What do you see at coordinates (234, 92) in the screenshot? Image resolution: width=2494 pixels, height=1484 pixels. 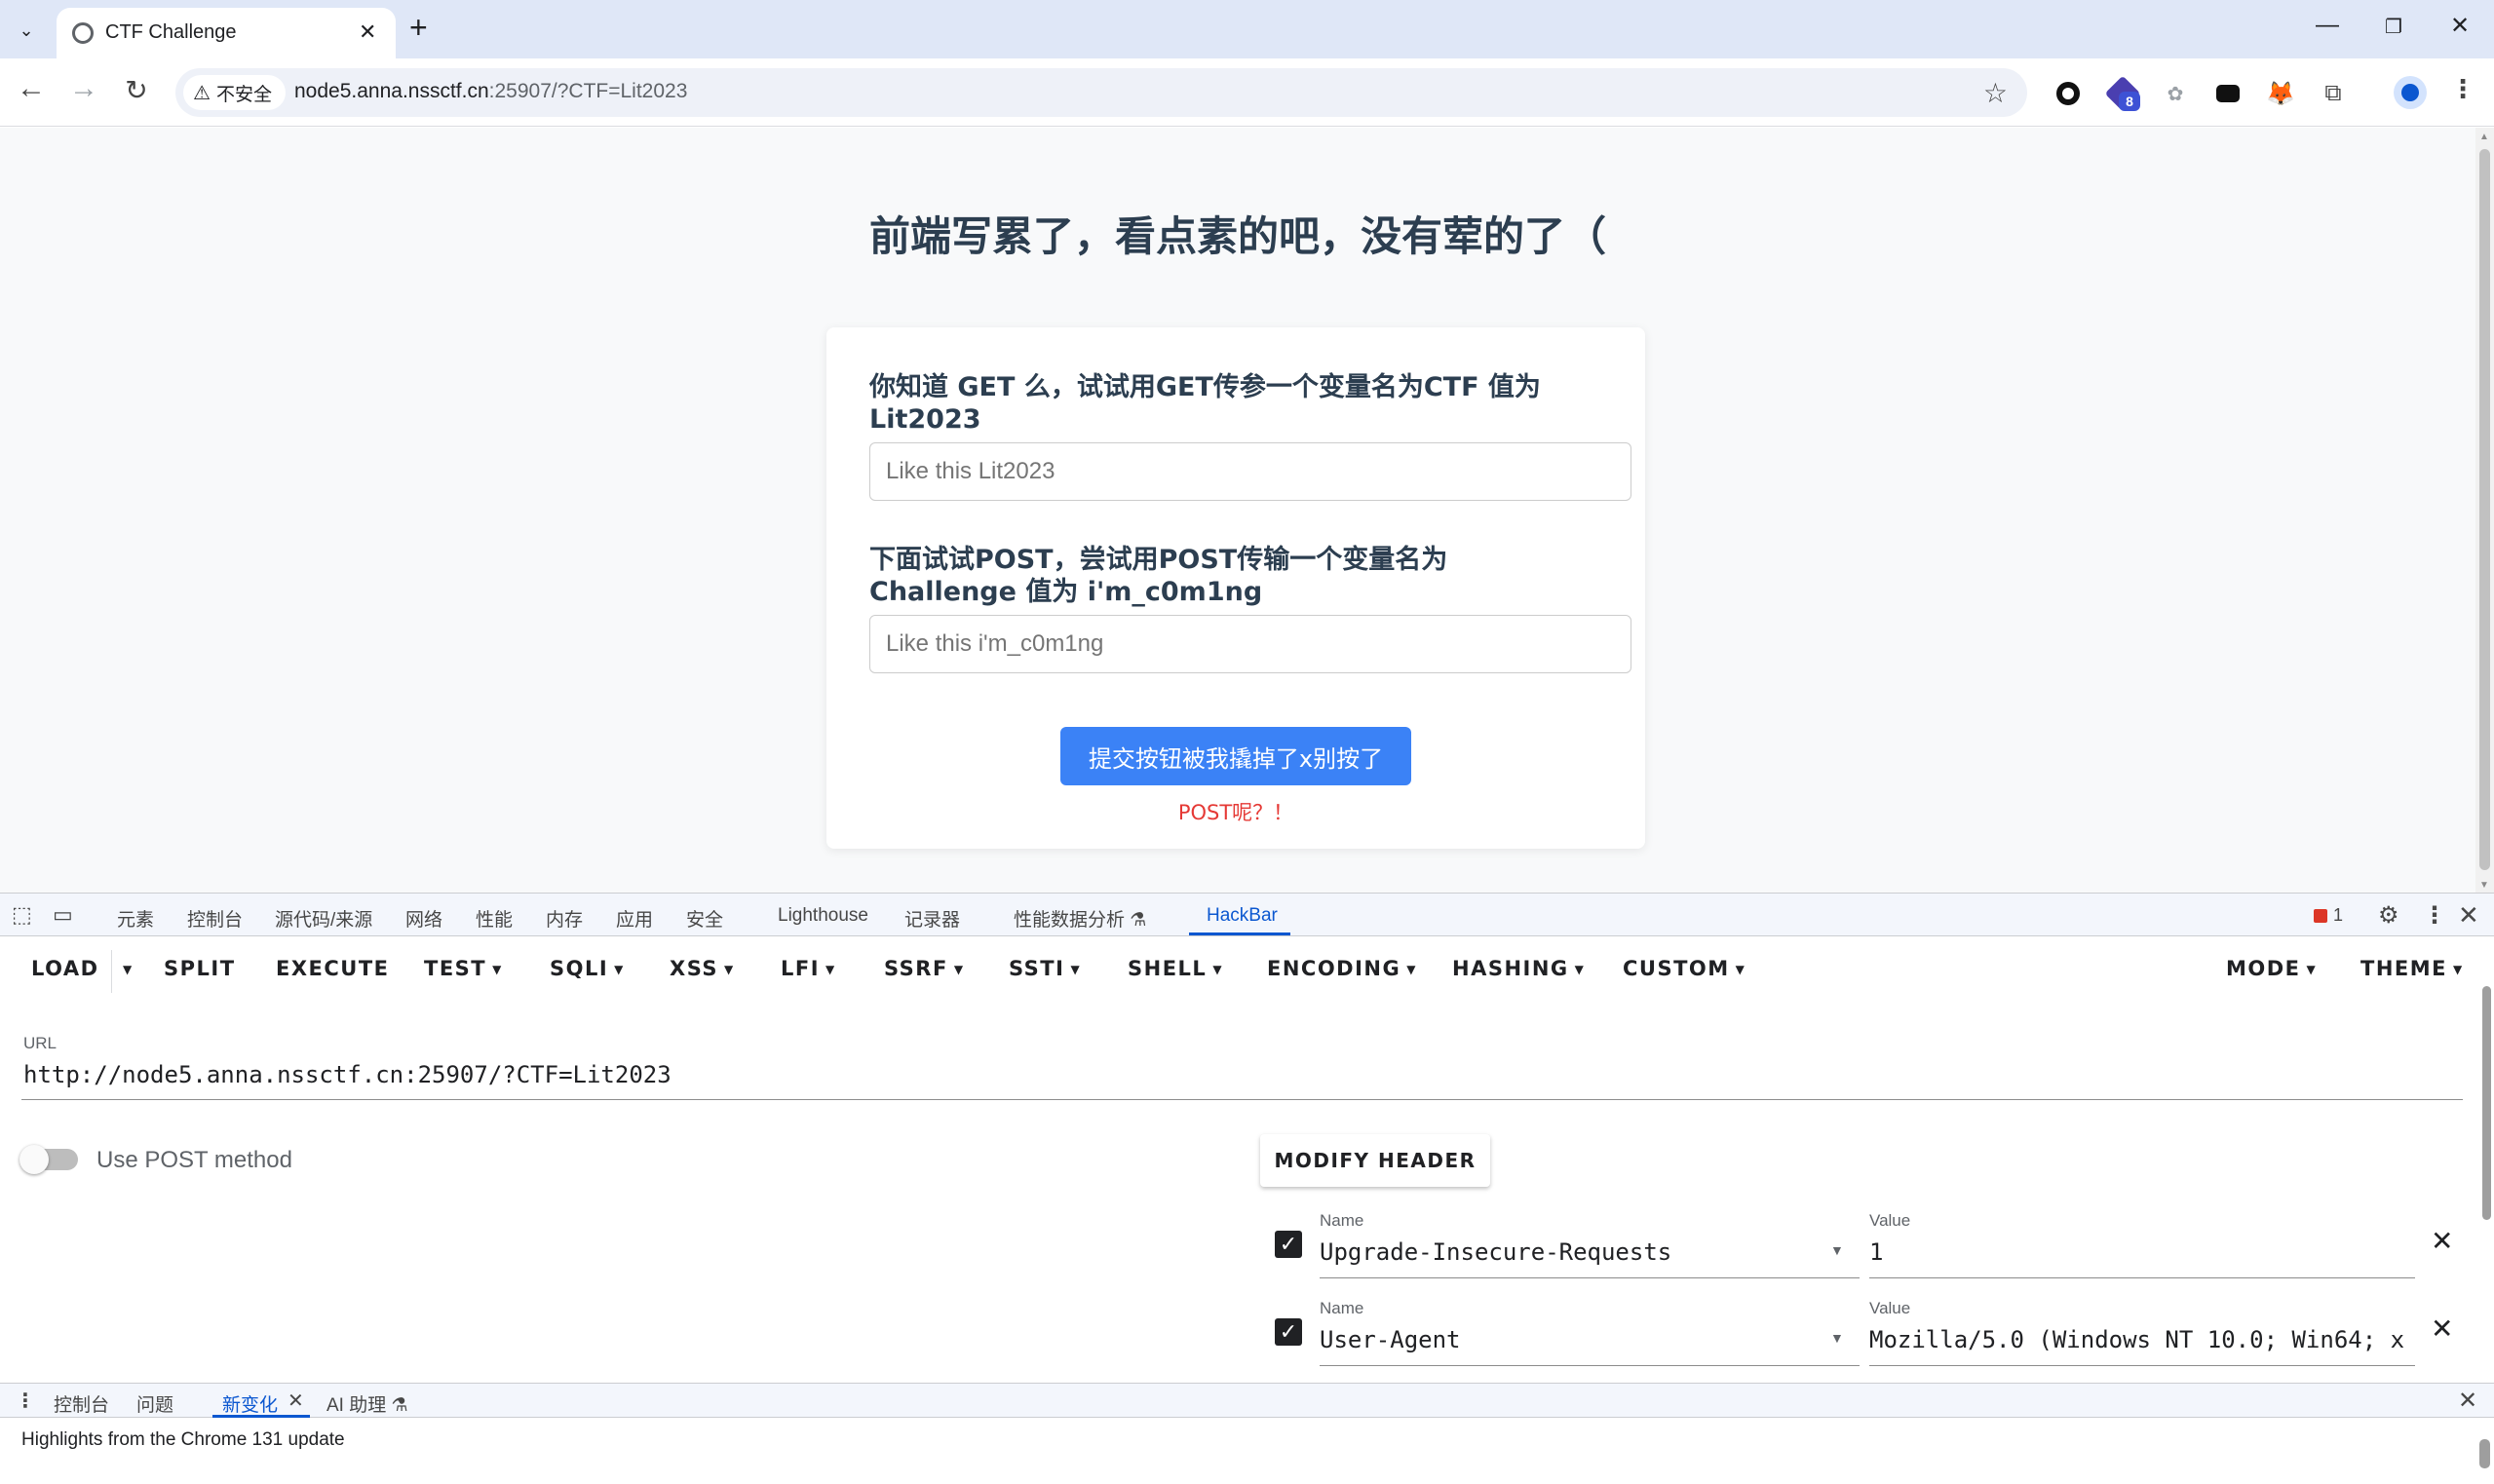 I see `security-chip: ⚠ 不安全` at bounding box center [234, 92].